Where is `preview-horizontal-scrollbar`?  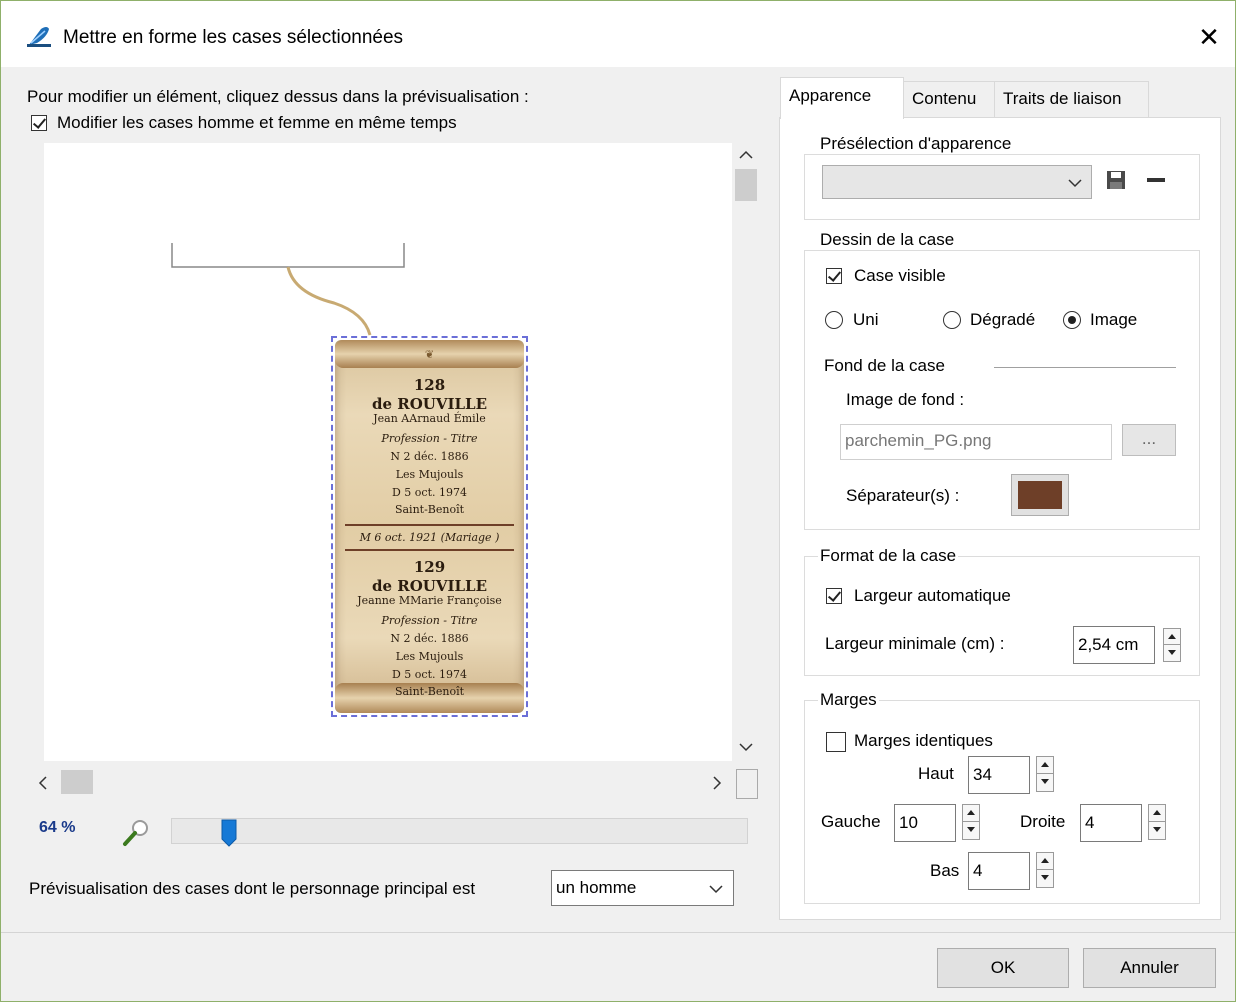 preview-horizontal-scrollbar is located at coordinates (381, 782).